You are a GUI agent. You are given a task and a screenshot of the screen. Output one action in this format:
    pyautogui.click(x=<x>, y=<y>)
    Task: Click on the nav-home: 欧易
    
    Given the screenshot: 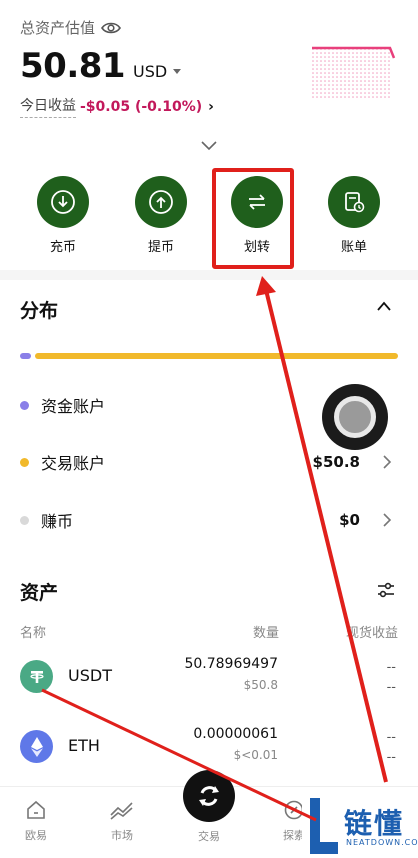 What is the action you would take?
    pyautogui.click(x=36, y=821)
    